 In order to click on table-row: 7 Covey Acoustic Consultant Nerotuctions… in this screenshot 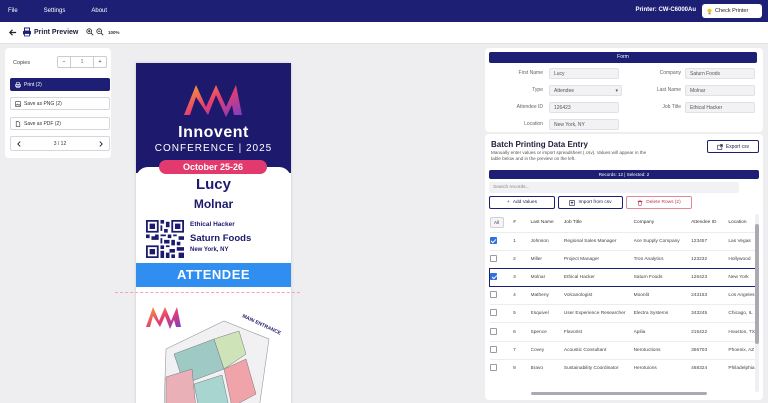, I will do `click(622, 350)`.